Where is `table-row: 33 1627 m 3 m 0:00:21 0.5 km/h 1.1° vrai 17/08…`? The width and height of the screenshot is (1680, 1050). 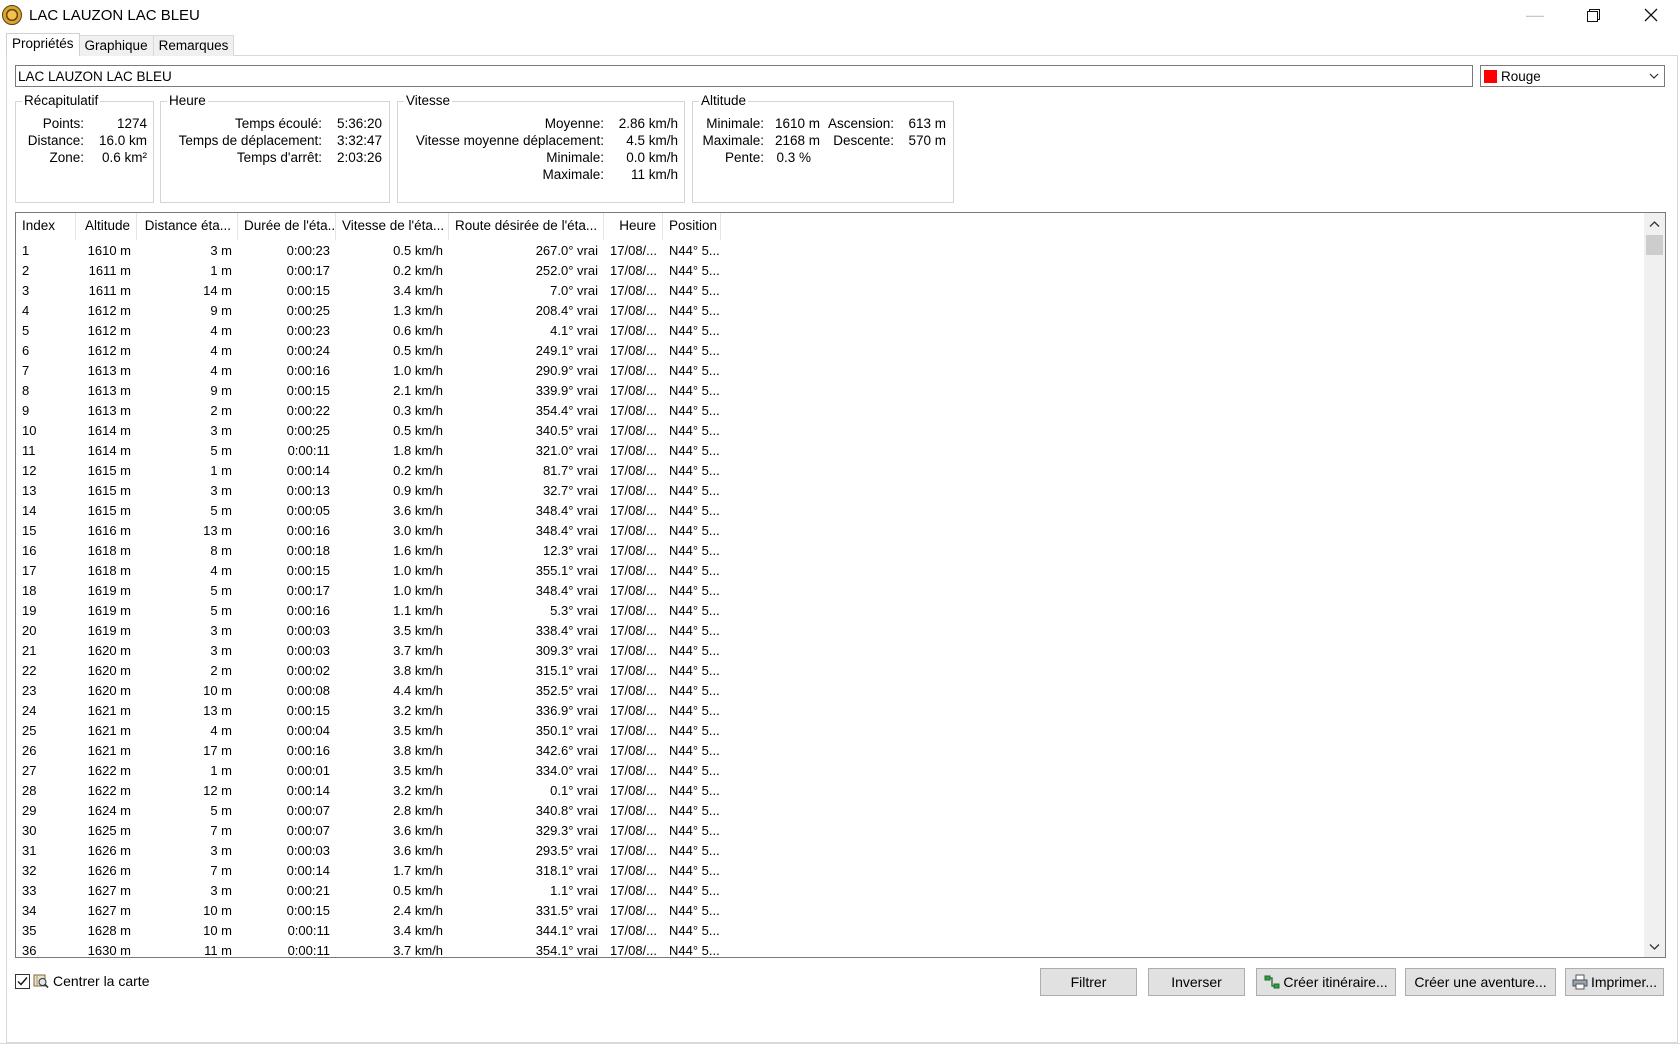
table-row: 33 1627 m 3 m 0:00:21 0.5 km/h 1.1° vrai 17/08… is located at coordinates (830, 891).